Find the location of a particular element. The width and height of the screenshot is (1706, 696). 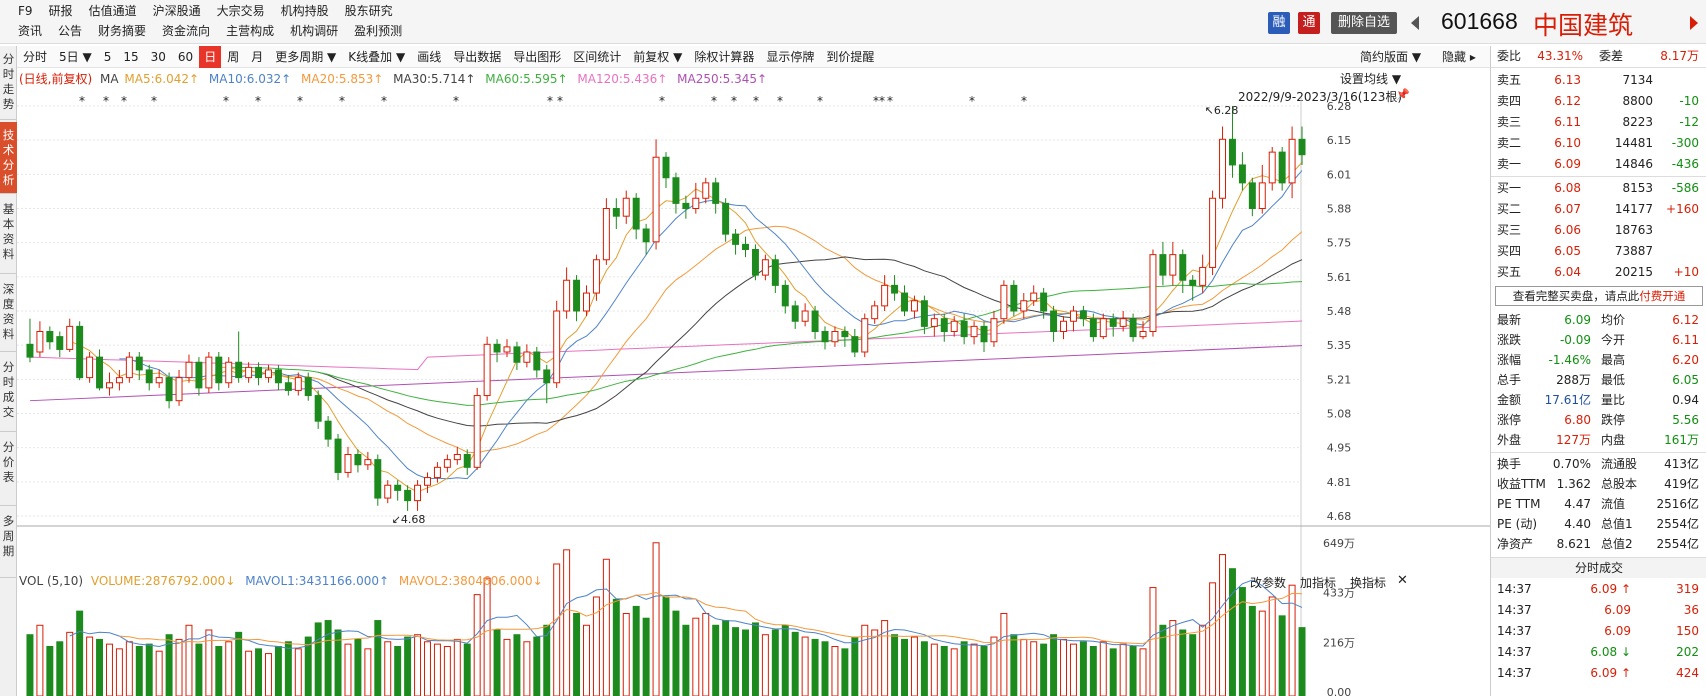

toolbar-item-5: 60 is located at coordinates (185, 57).